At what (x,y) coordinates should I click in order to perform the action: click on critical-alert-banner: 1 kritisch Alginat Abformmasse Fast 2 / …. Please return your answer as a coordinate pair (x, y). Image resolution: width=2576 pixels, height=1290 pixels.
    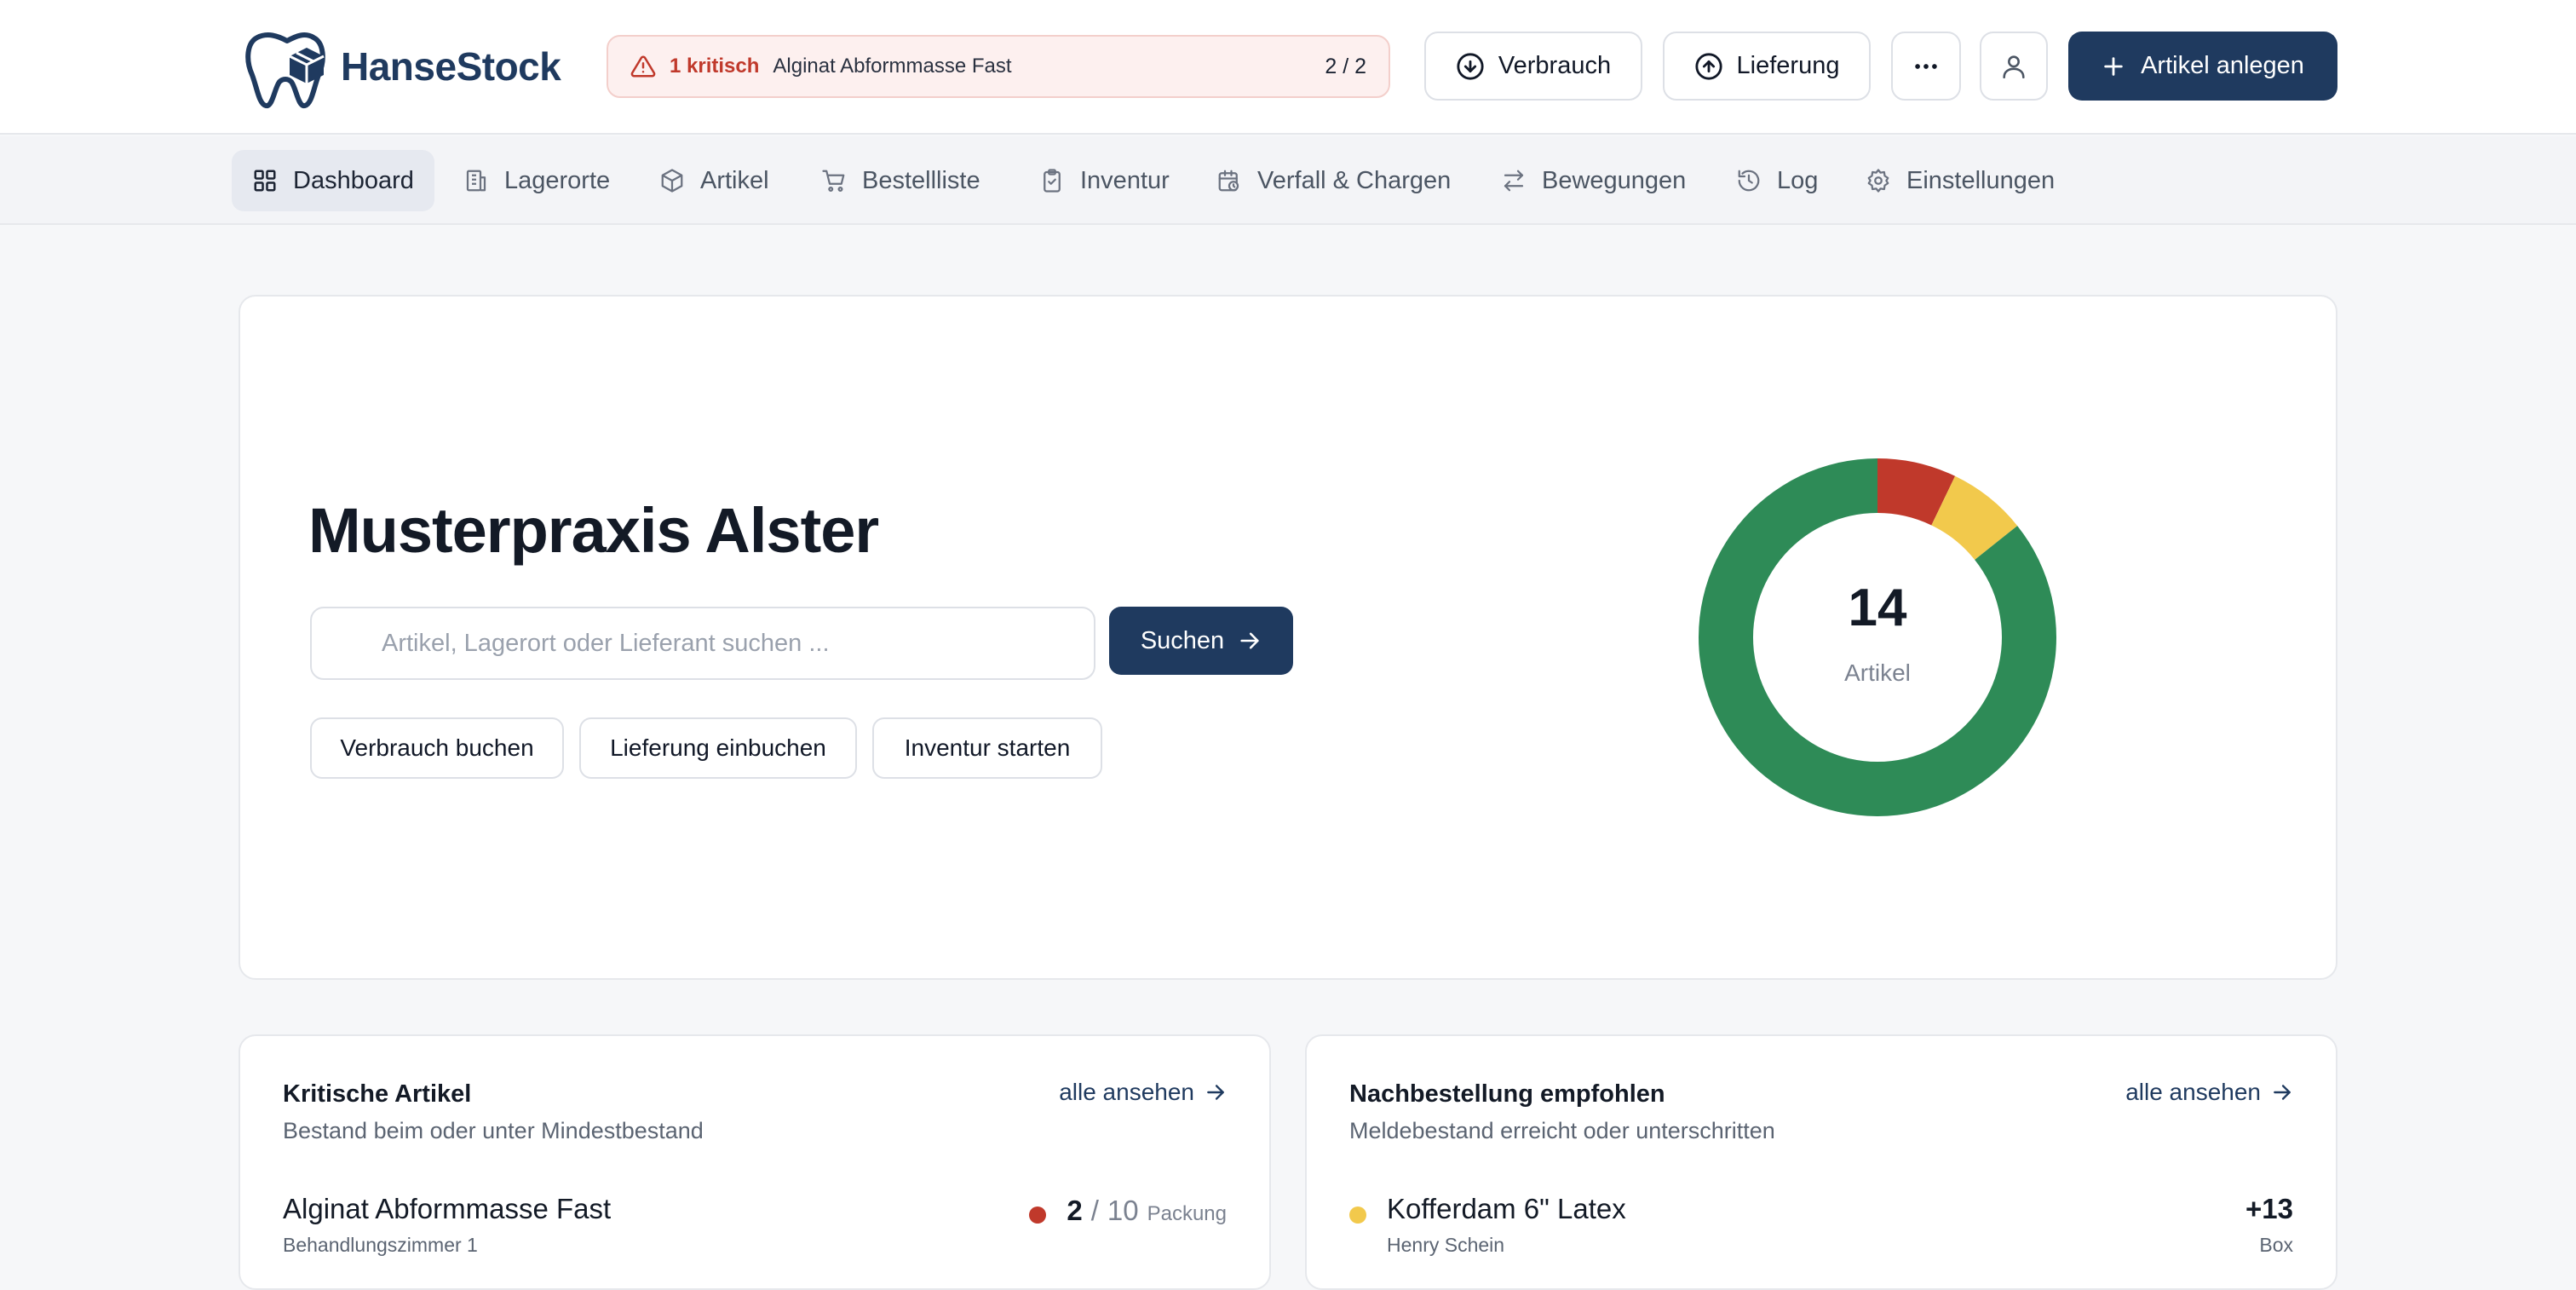
    Looking at the image, I should click on (998, 66).